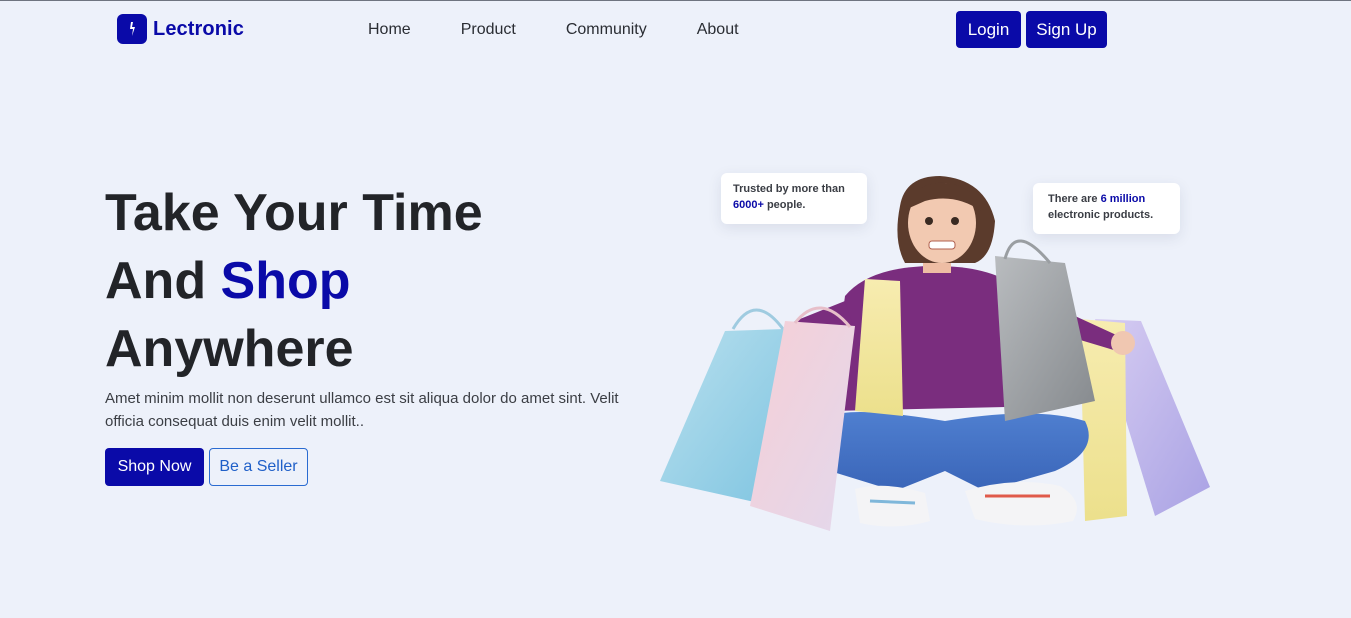 The width and height of the screenshot is (1351, 618). Describe the element at coordinates (229, 349) in the screenshot. I see `hero-title-line3: Anywhere` at that location.